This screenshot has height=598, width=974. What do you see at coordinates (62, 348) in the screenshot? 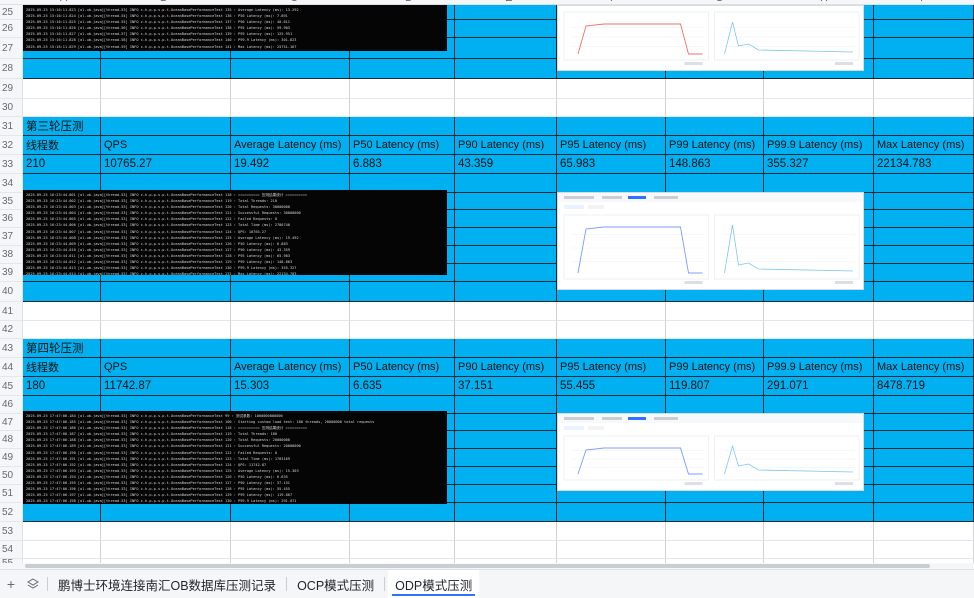
I see `section-title: 第四轮压测` at bounding box center [62, 348].